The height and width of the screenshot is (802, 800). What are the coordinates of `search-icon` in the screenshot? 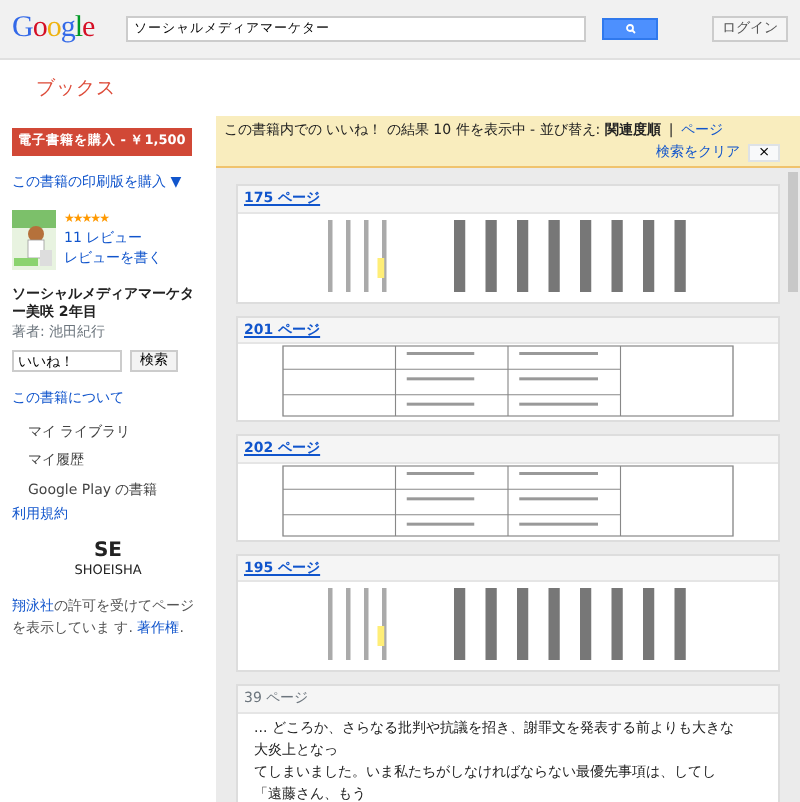 It's located at (630, 29).